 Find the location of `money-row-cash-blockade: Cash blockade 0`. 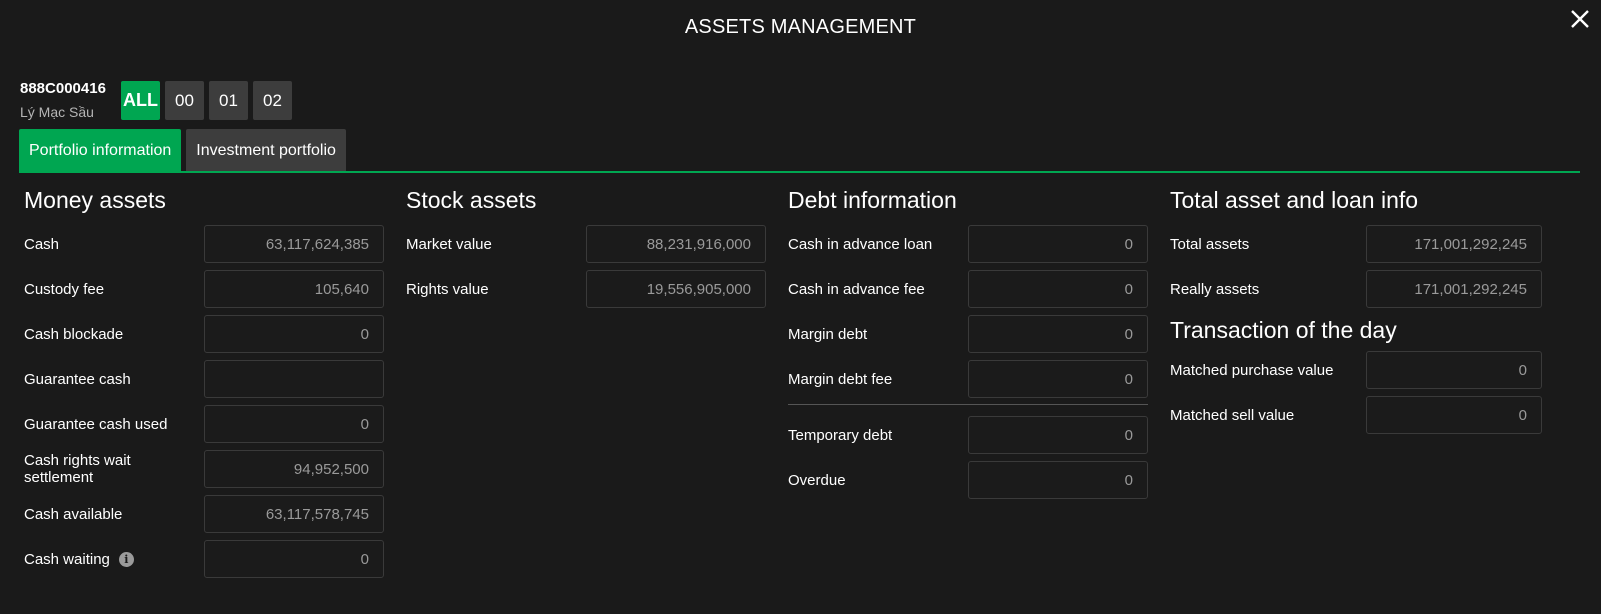

money-row-cash-blockade: Cash blockade 0 is located at coordinates (204, 334).